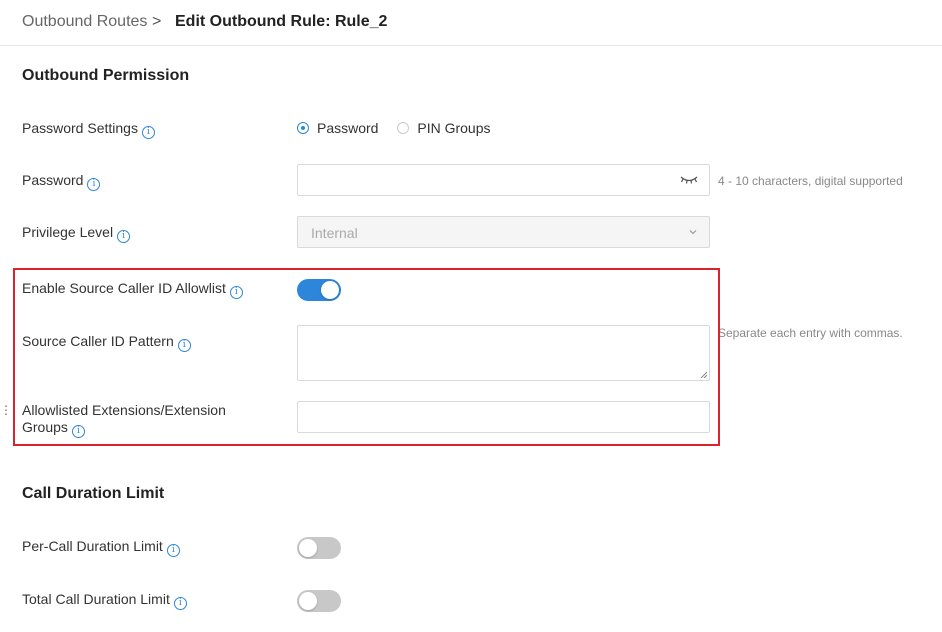  I want to click on privilege-level-select: Internal, so click(503, 232).